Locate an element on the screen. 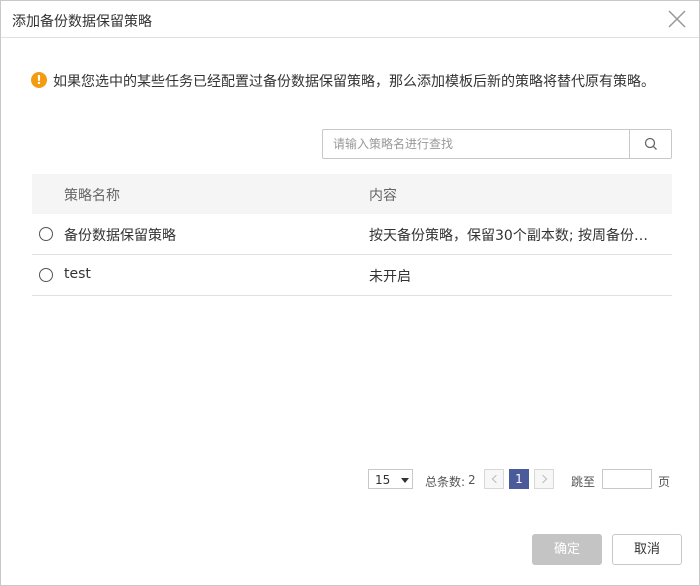  ok-button: 确定 is located at coordinates (567, 549).